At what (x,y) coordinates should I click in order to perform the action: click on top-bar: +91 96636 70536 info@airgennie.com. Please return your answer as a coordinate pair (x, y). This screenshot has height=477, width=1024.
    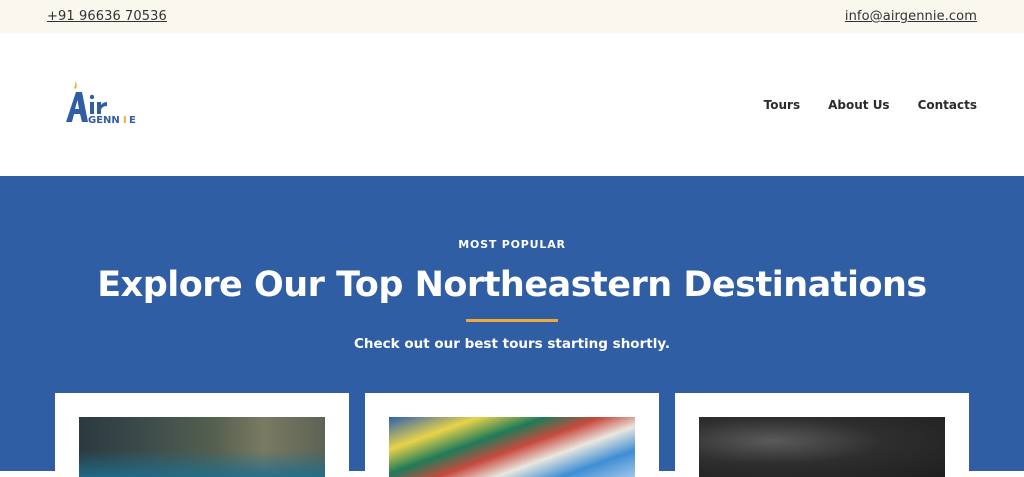
    Looking at the image, I should click on (512, 16).